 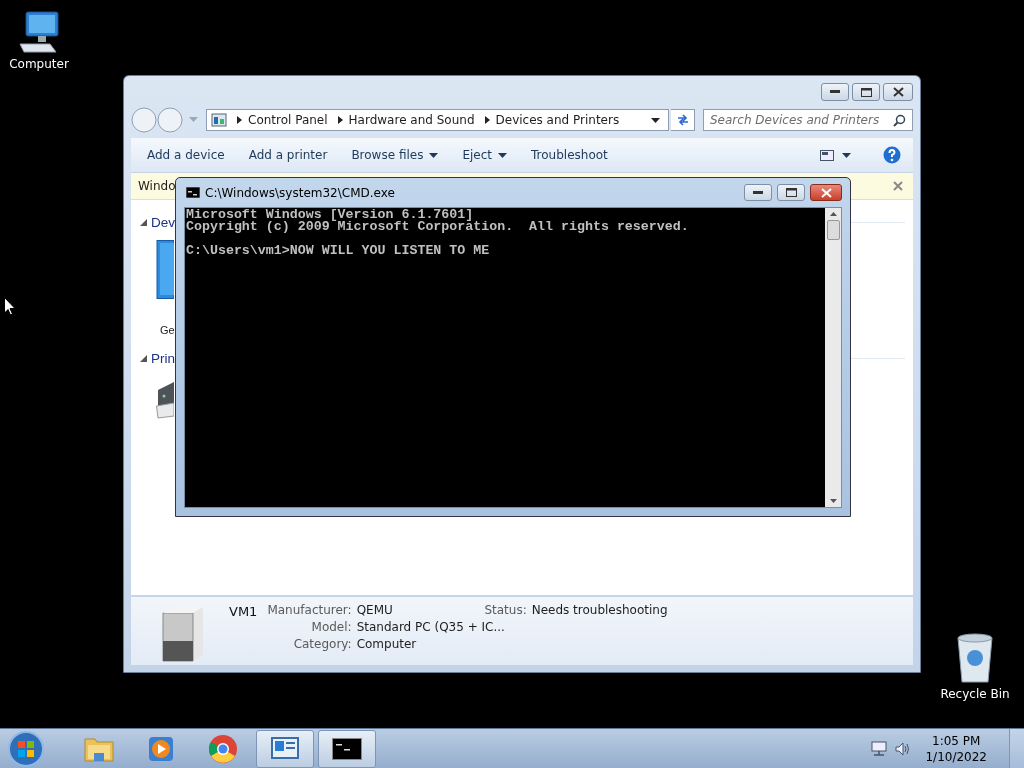 What do you see at coordinates (395, 155) in the screenshot?
I see `command-button: Browse files` at bounding box center [395, 155].